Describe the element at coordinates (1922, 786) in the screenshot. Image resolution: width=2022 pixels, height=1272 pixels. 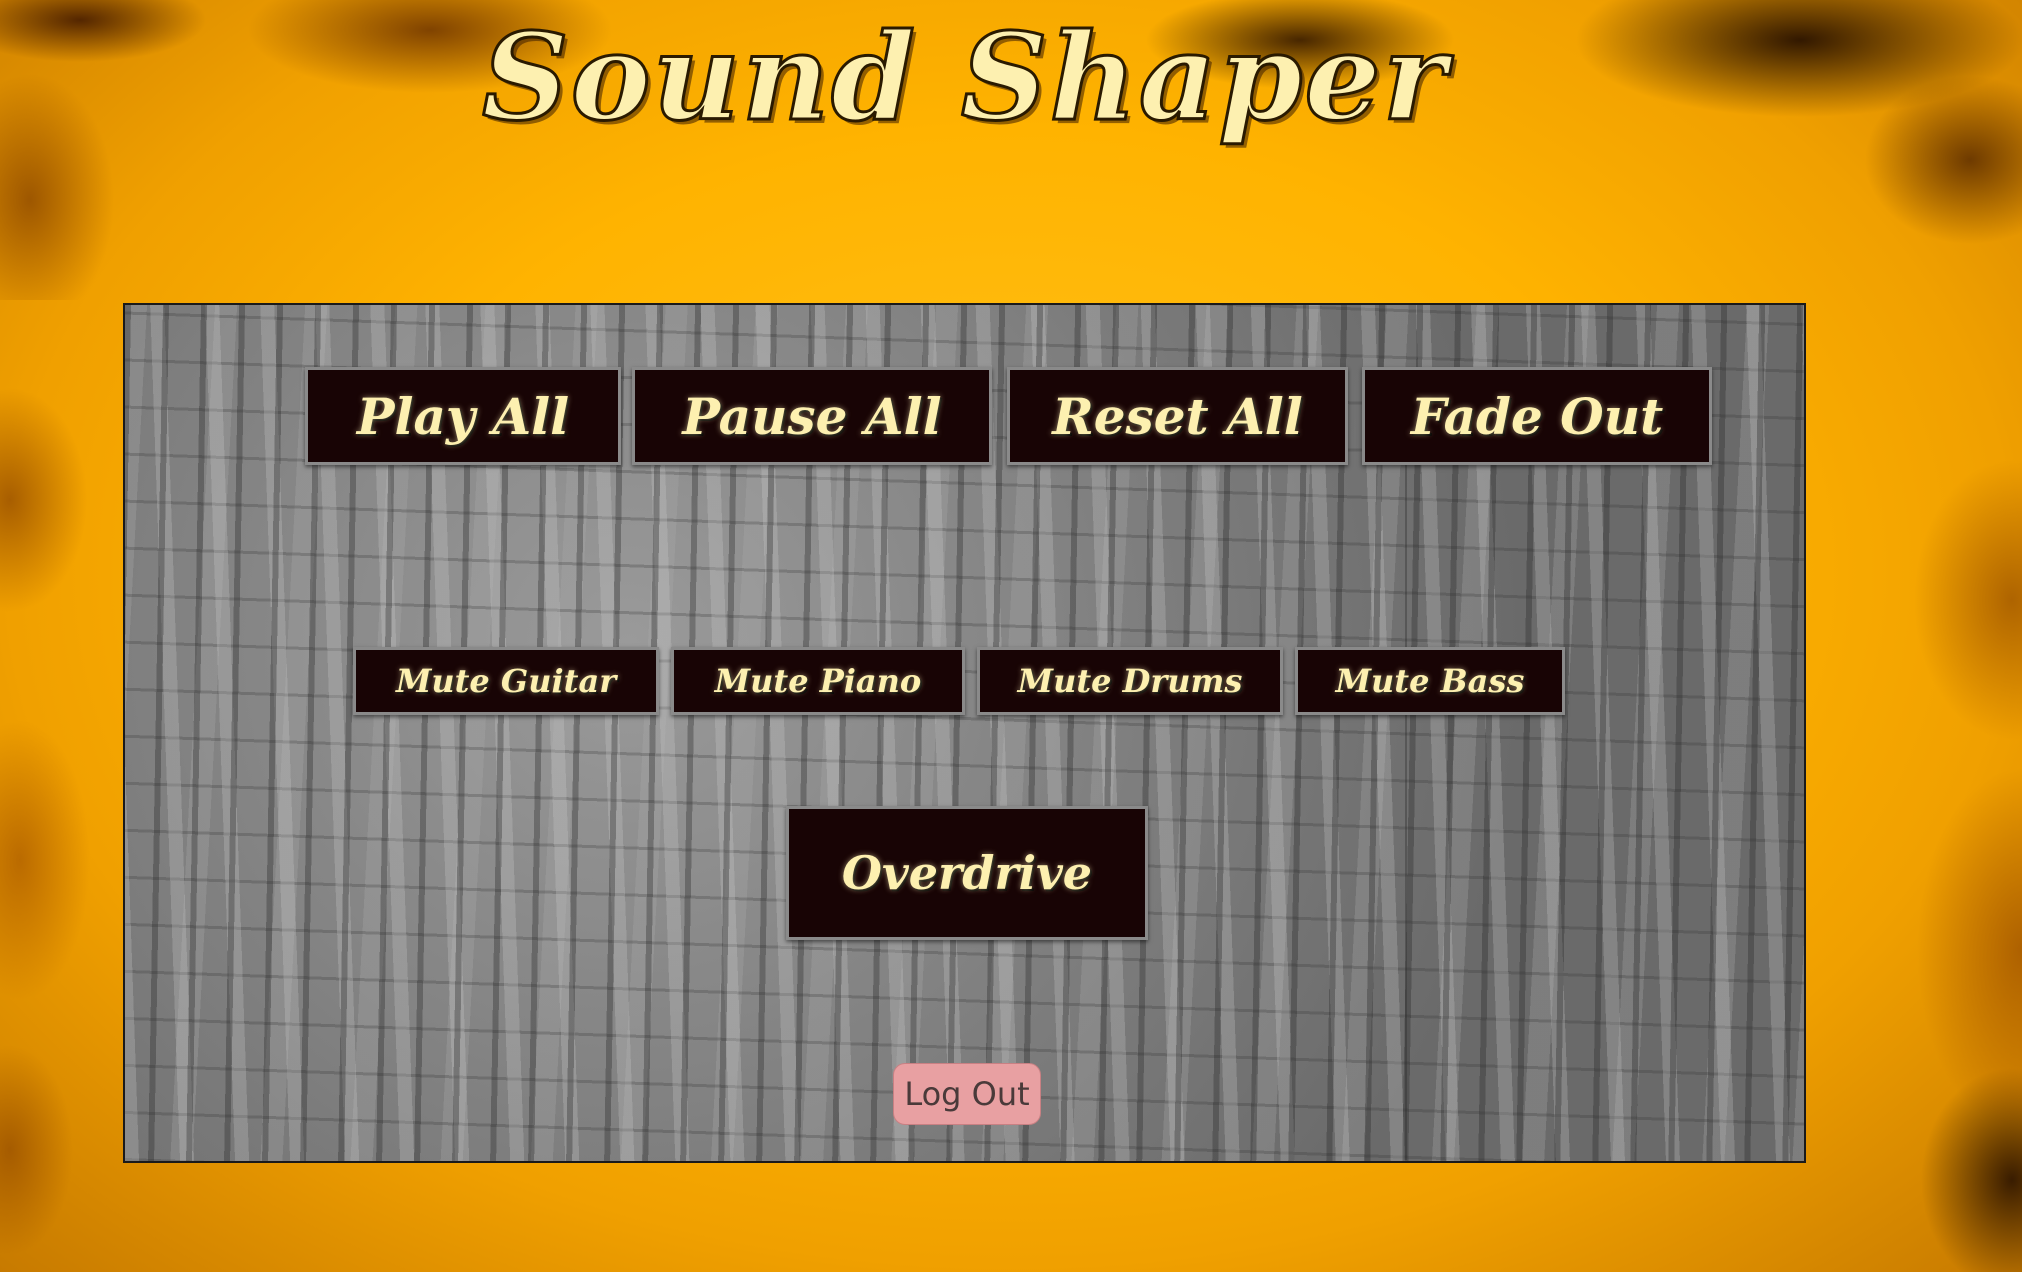
I see `palm-foliage-right` at that location.